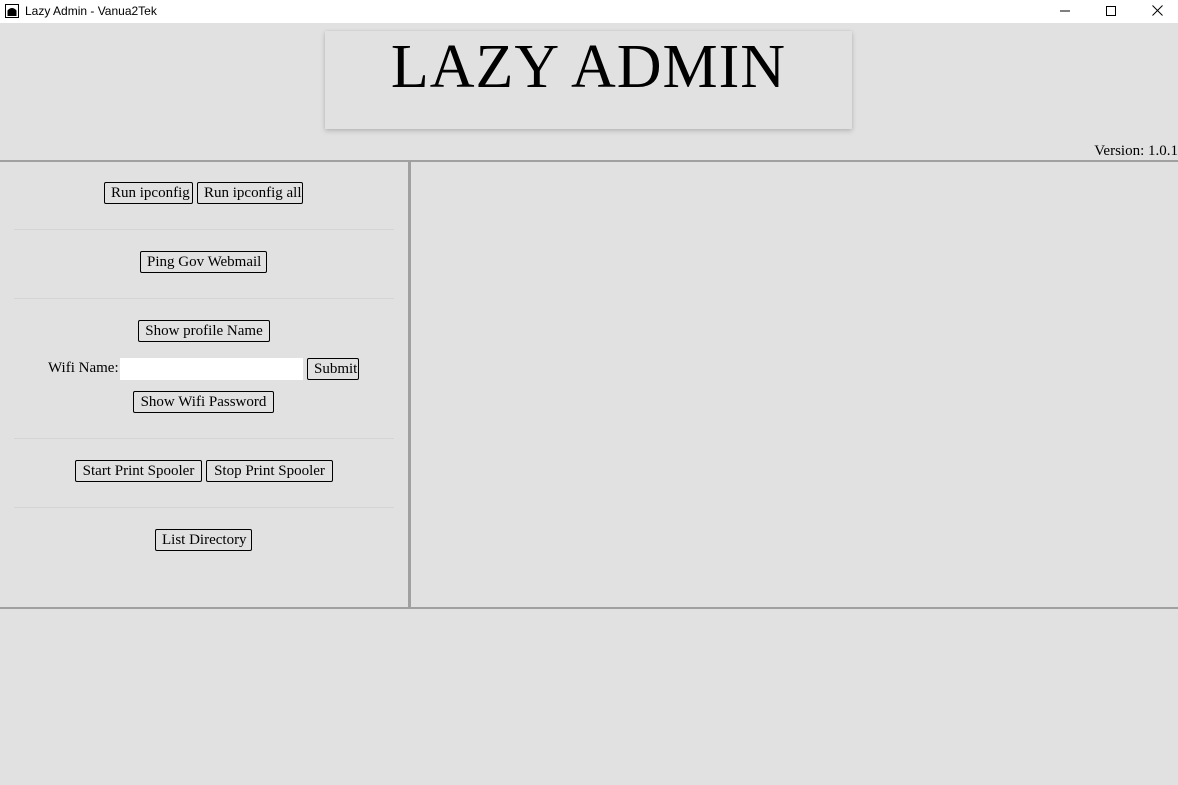 This screenshot has width=1178, height=785. What do you see at coordinates (203, 262) in the screenshot?
I see `ping-gov-webmail-button: Ping Gov Webmail` at bounding box center [203, 262].